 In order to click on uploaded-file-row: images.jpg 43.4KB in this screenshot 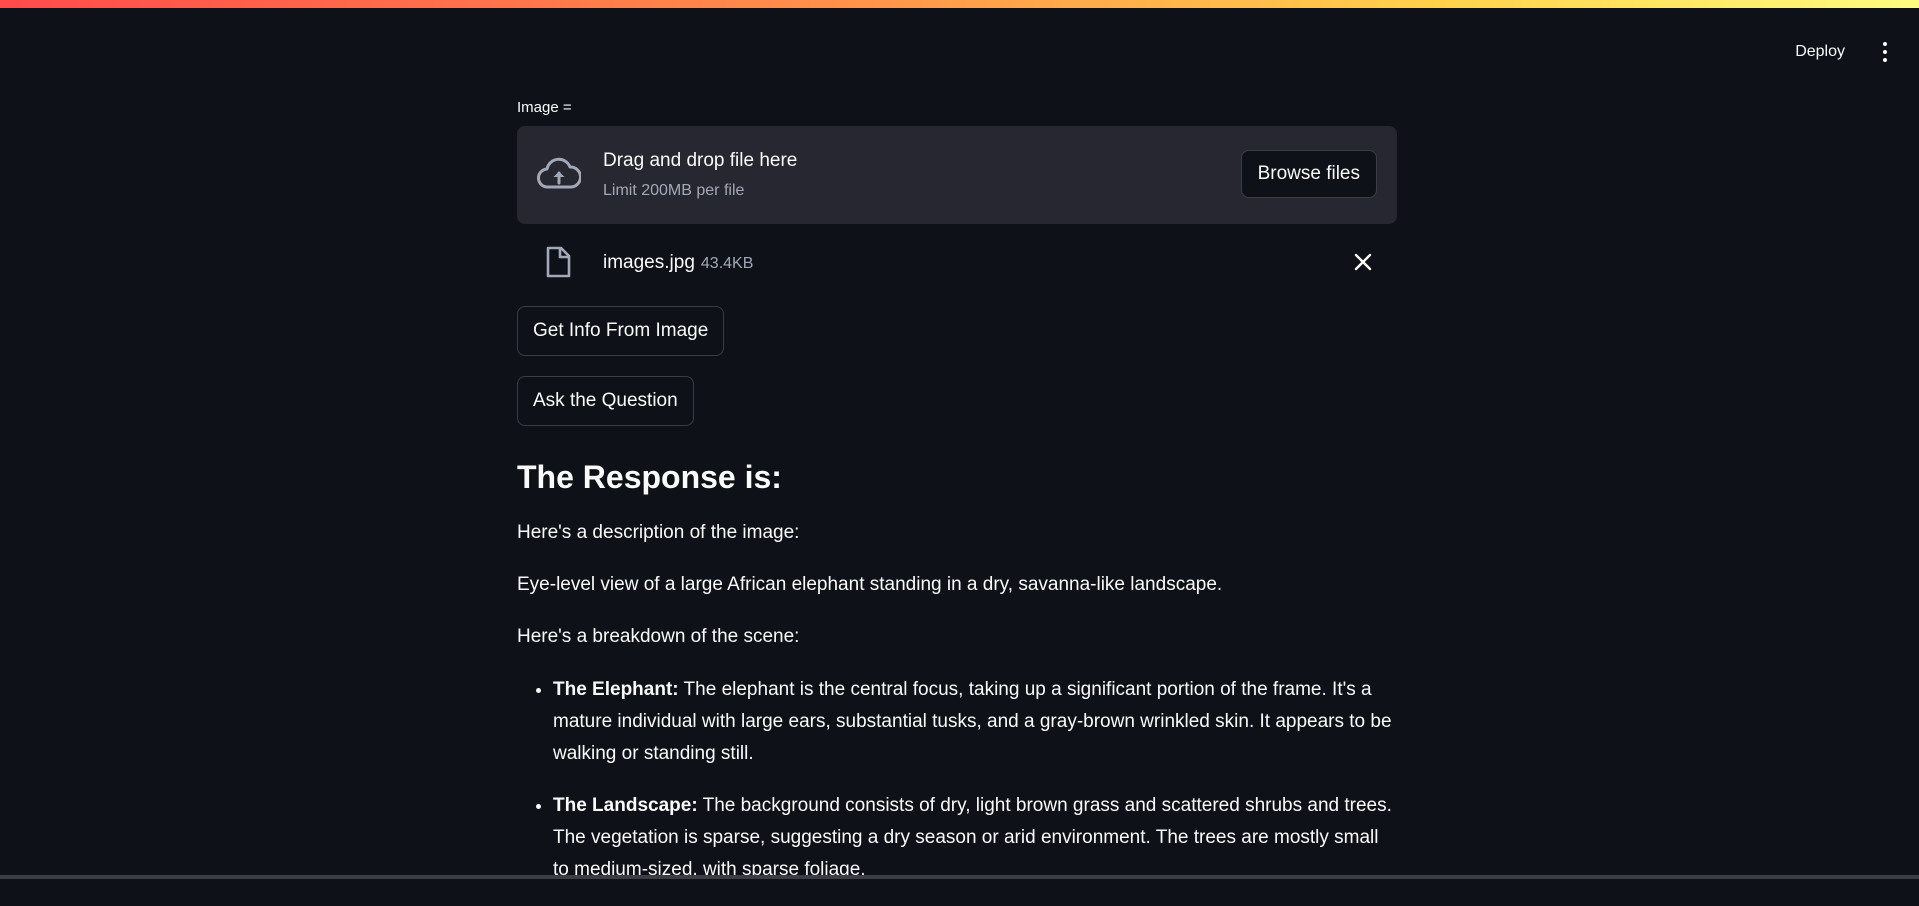, I will do `click(957, 264)`.